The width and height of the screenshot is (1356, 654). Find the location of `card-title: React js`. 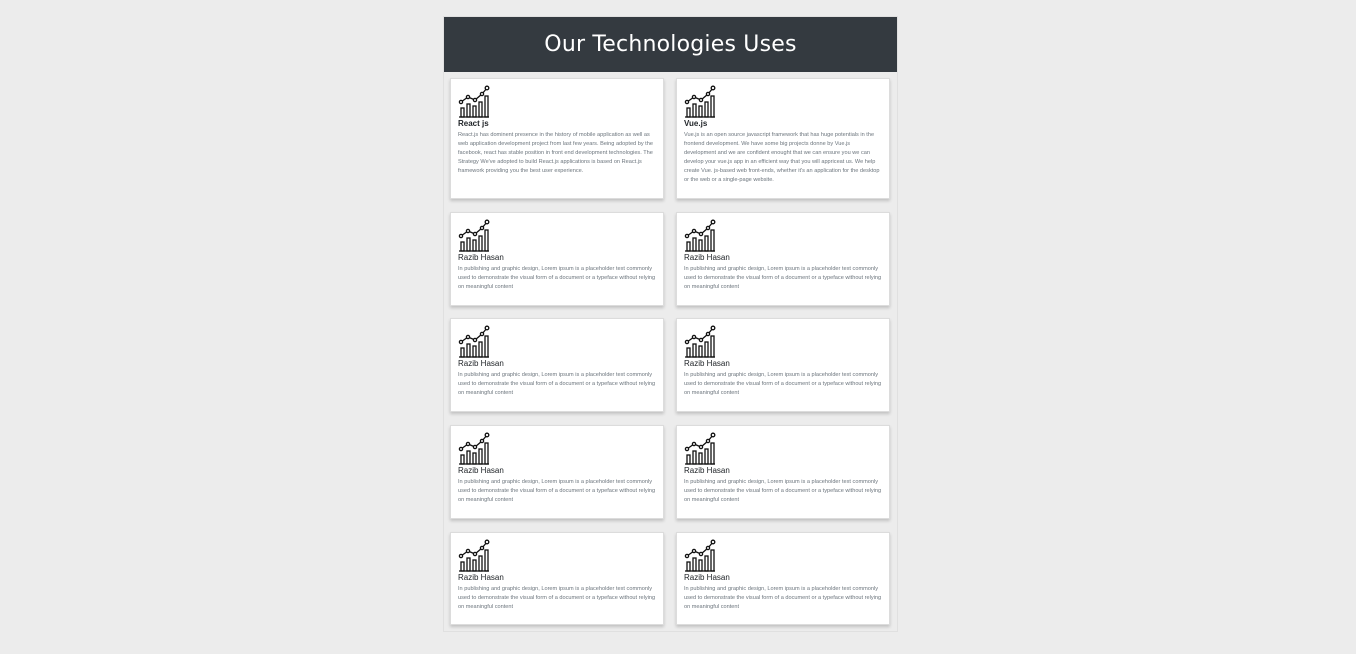

card-title: React js is located at coordinates (473, 123).